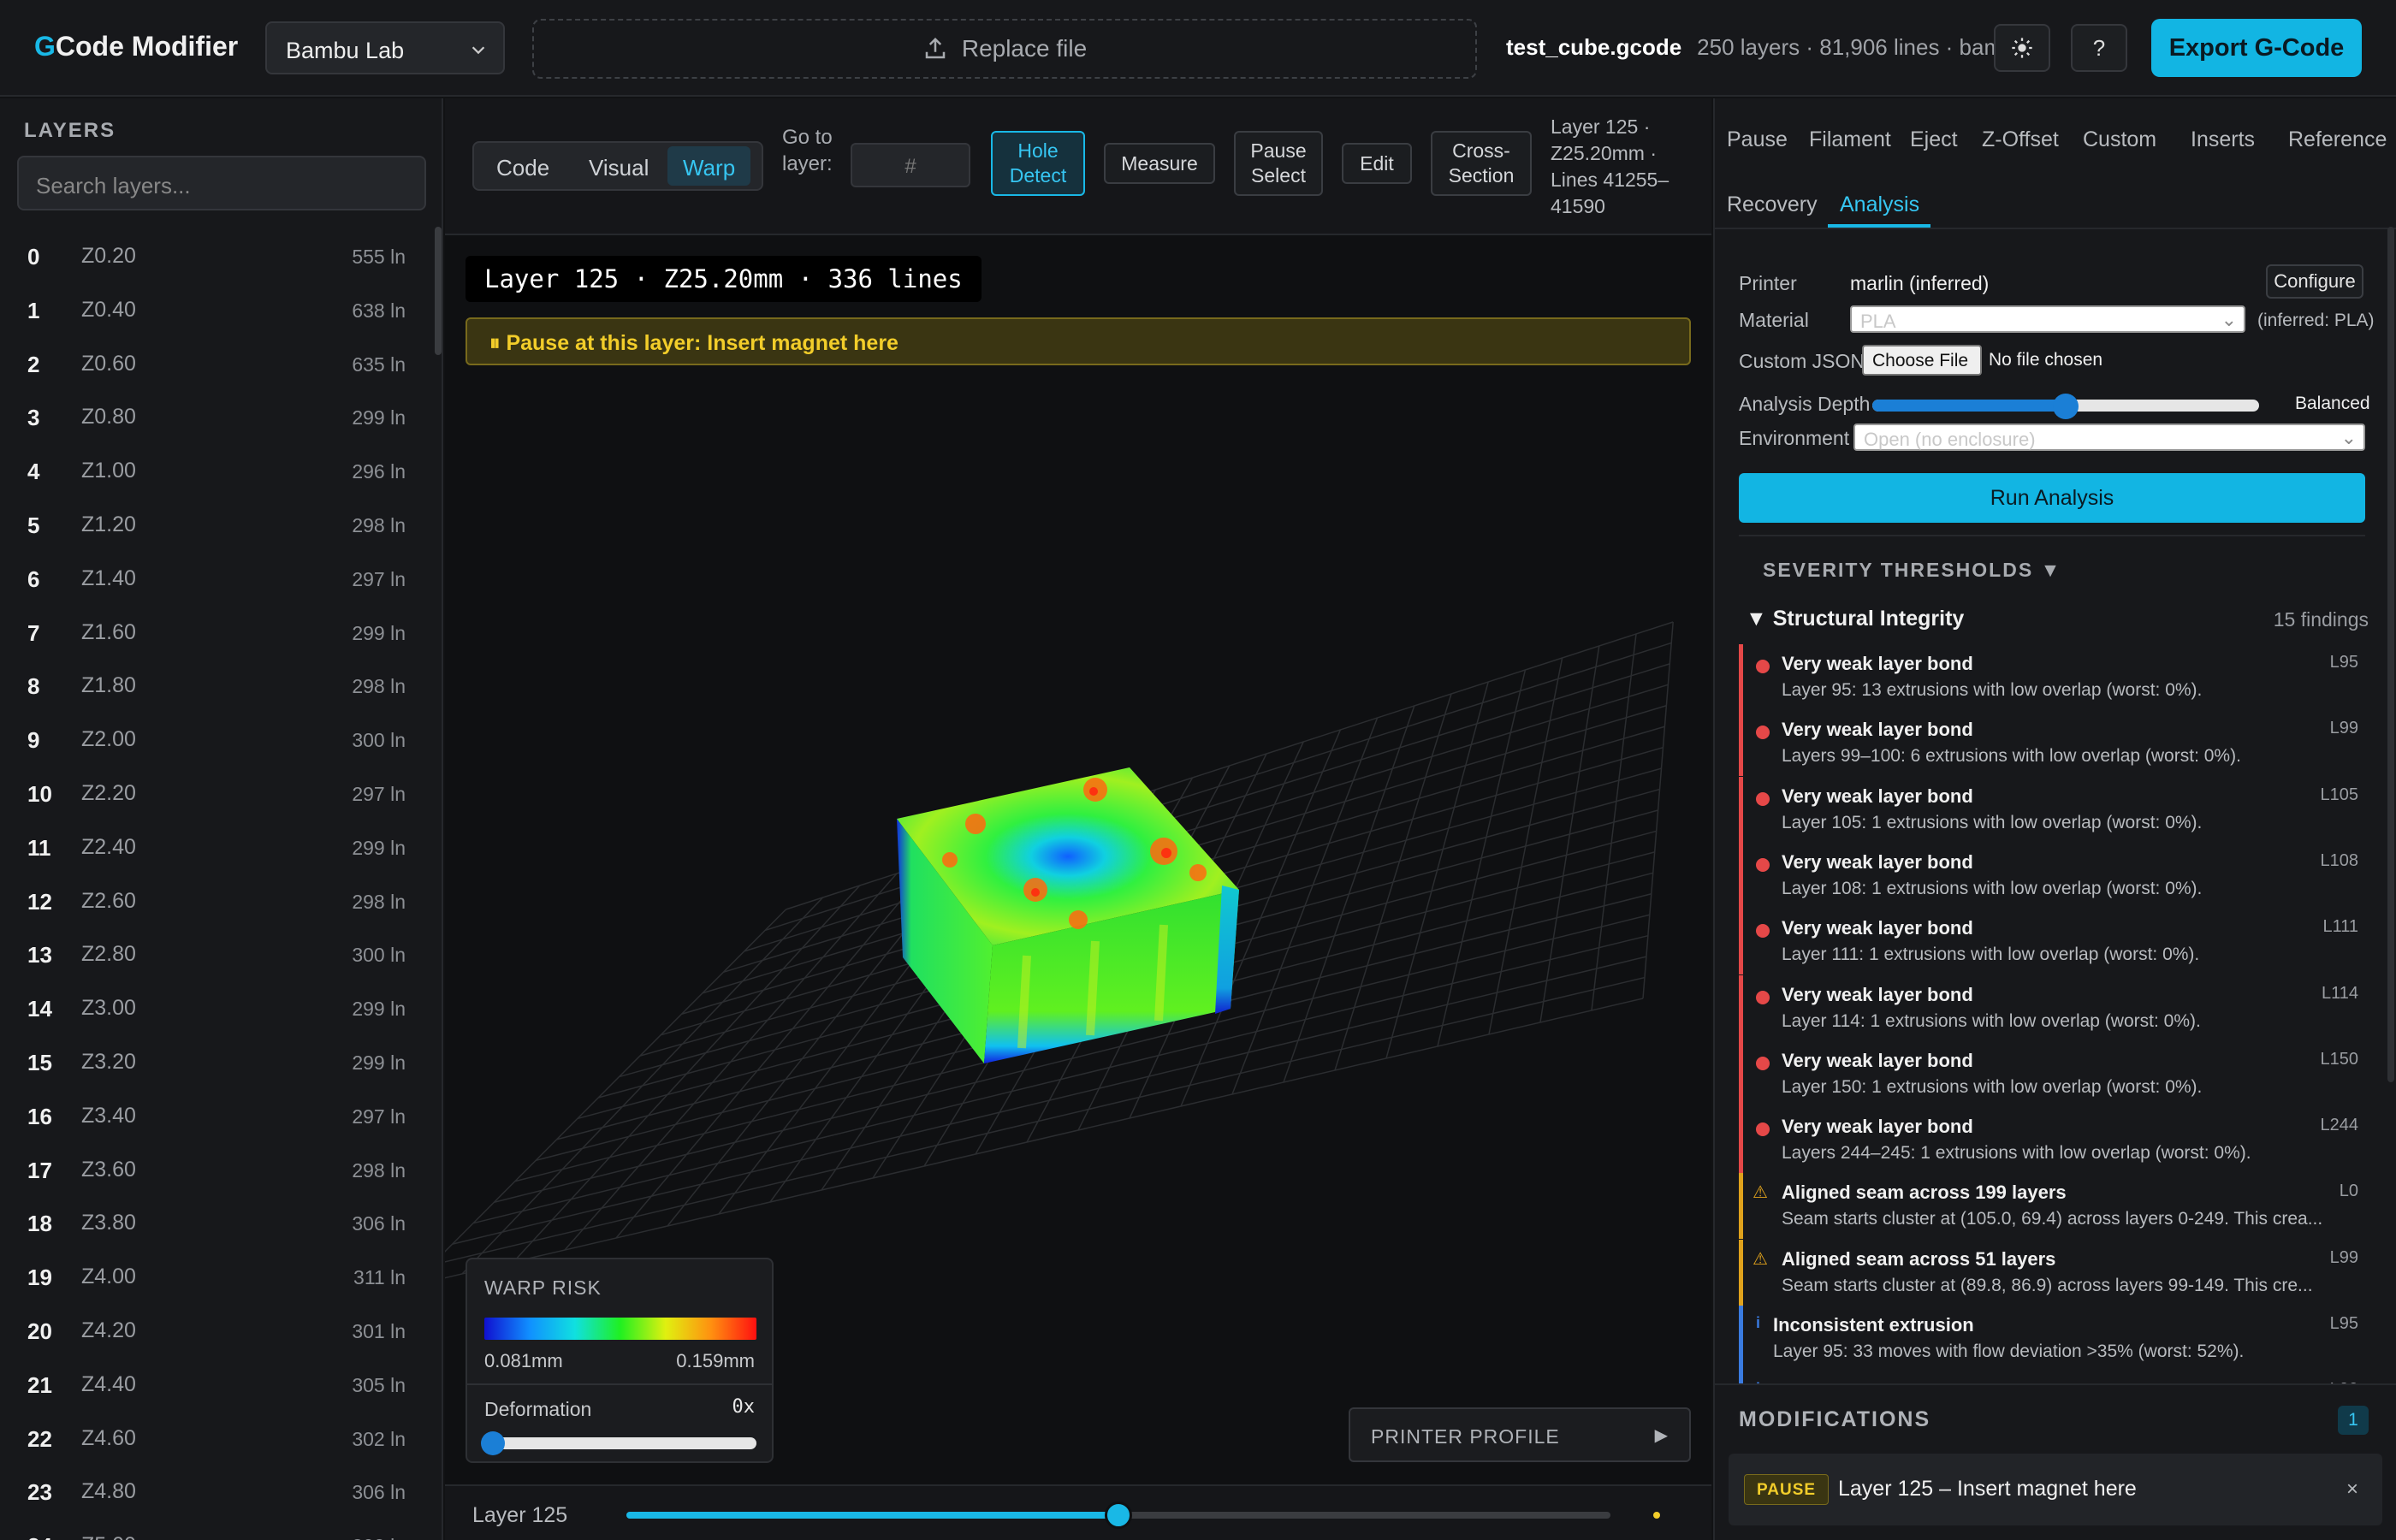  Describe the element at coordinates (214, 577) in the screenshot. I see `layer-row: 6 Z1.40 297 ln` at that location.